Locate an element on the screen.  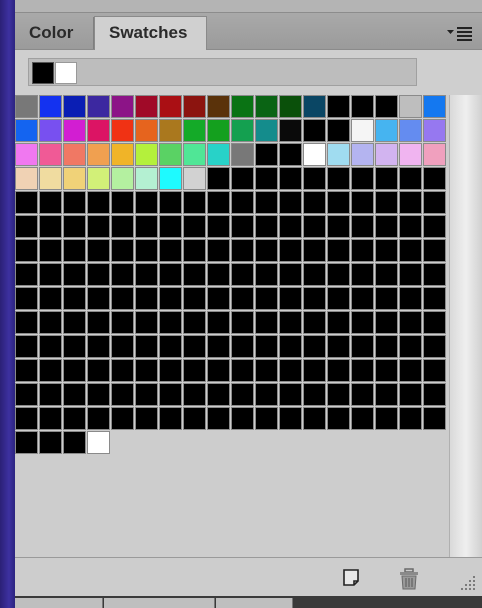
tab-swatches: Swatches is located at coordinates (150, 33).